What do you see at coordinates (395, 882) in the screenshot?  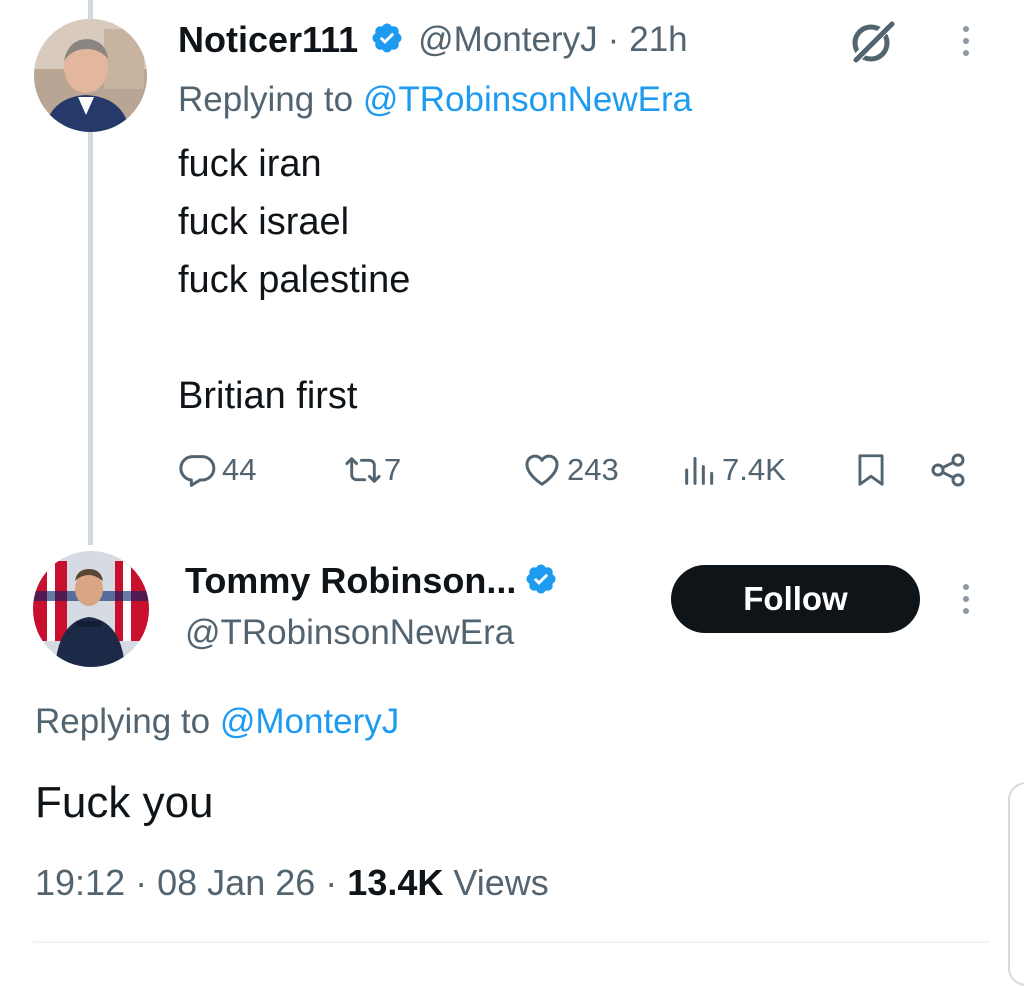 I see `views-count: 13.4K` at bounding box center [395, 882].